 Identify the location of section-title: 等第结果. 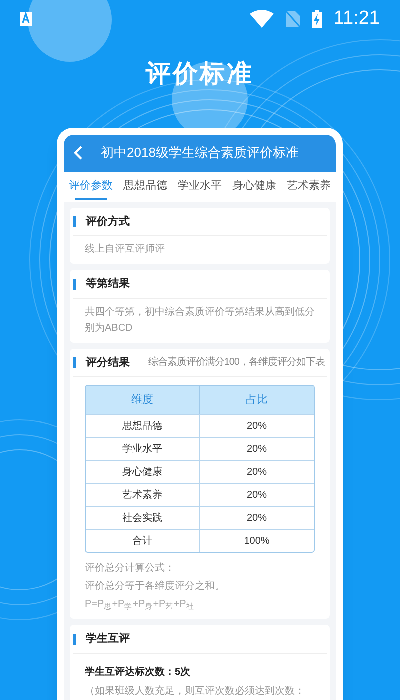
(108, 284).